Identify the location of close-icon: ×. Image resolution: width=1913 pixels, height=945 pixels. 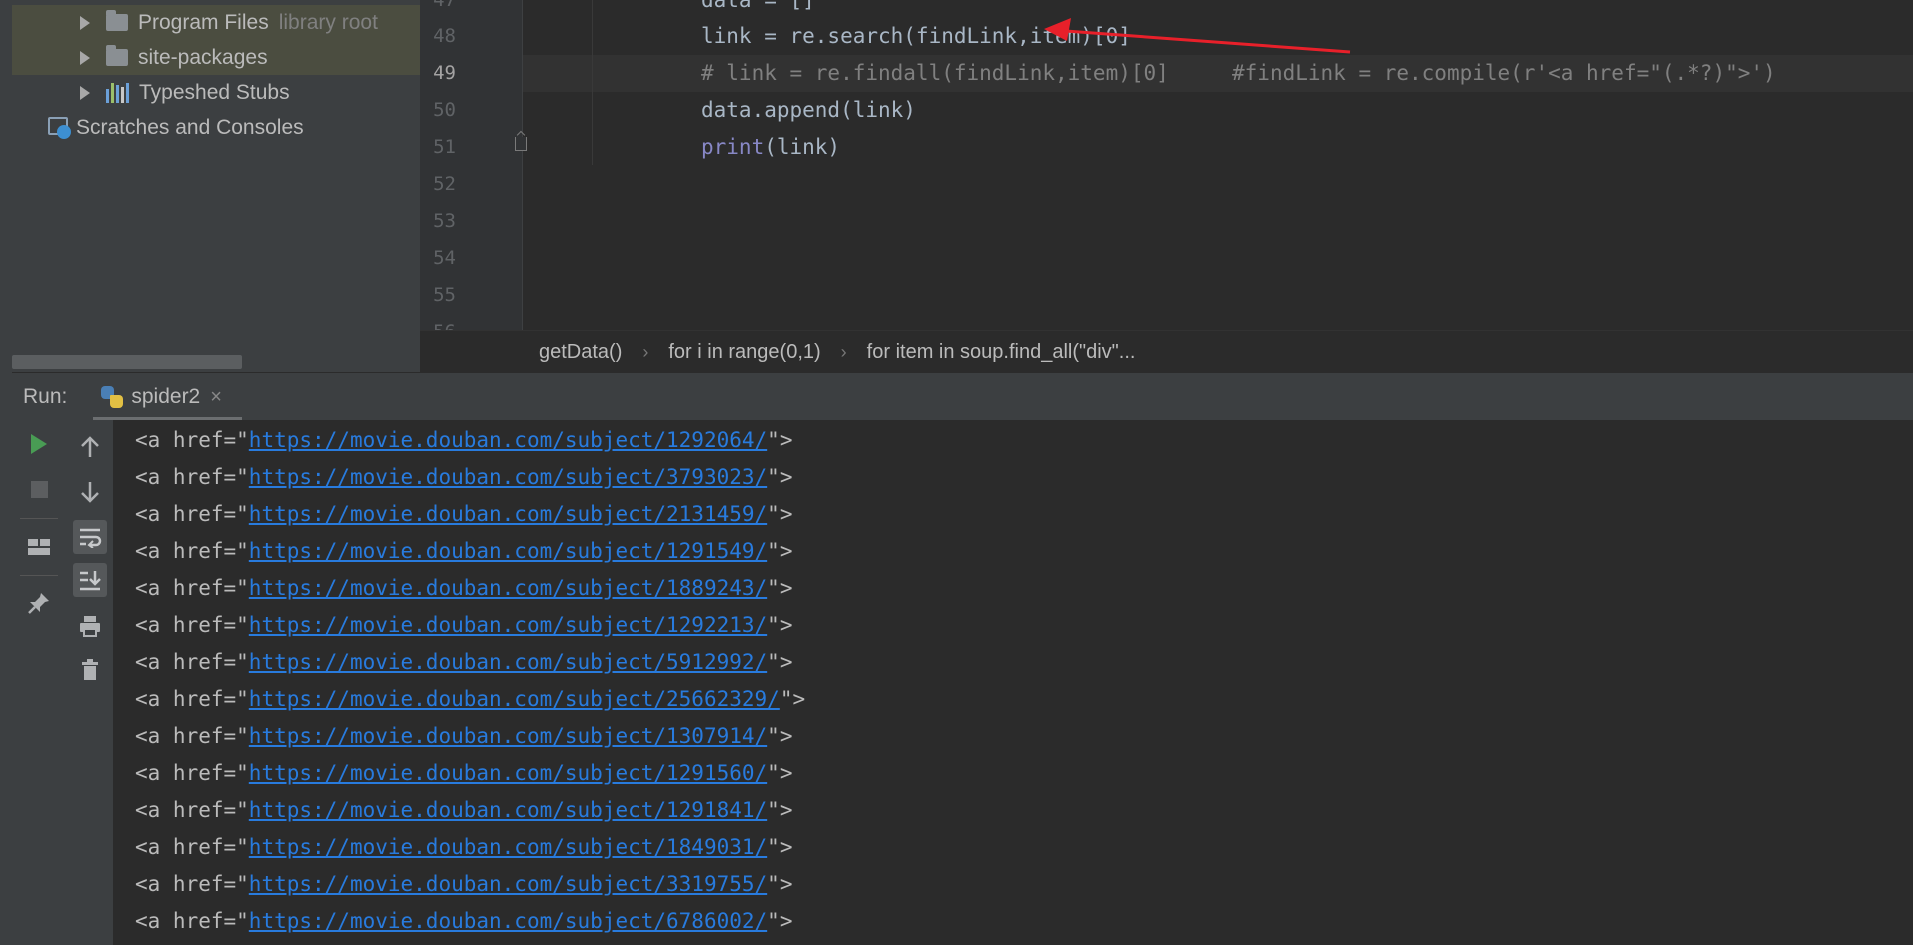
(216, 397).